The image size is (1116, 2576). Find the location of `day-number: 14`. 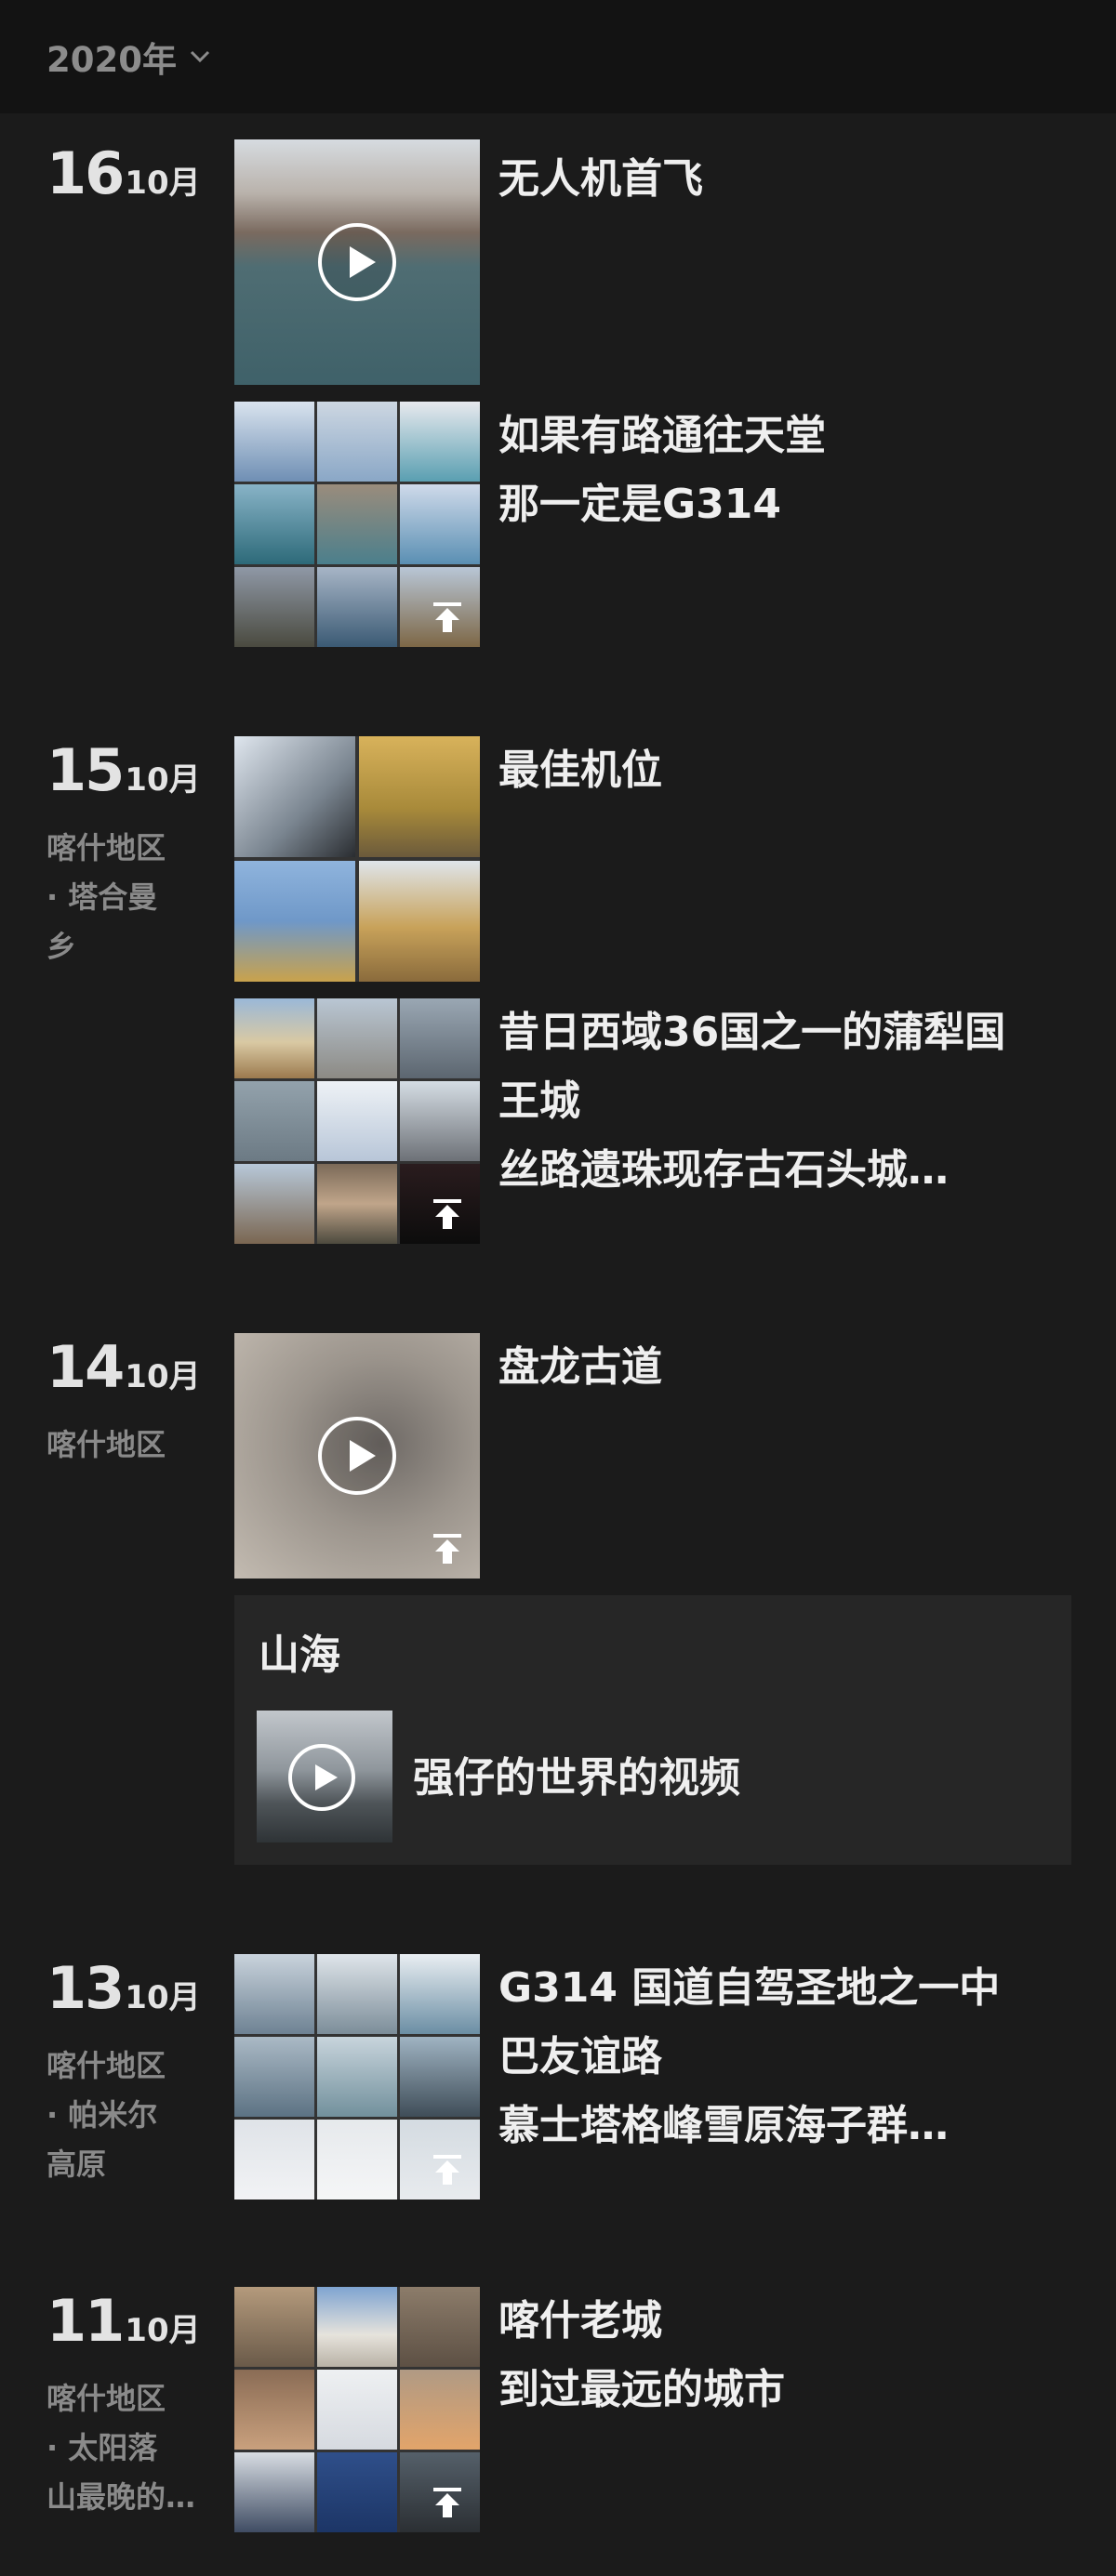

day-number: 14 is located at coordinates (85, 1367).